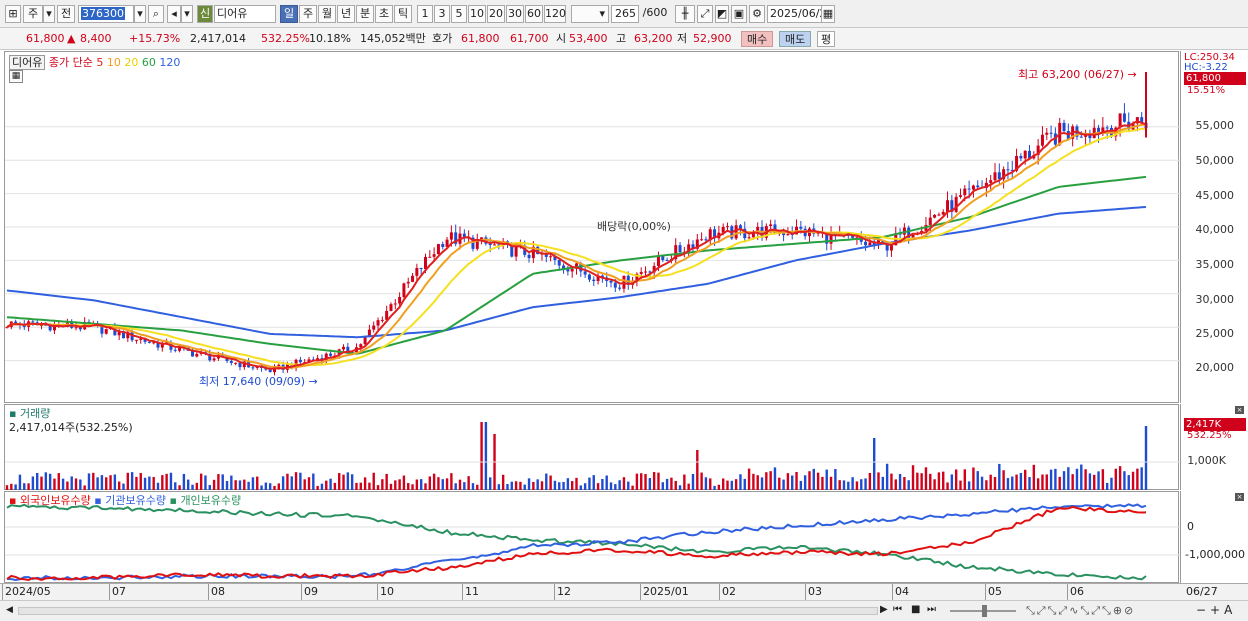  What do you see at coordinates (425, 14) in the screenshot?
I see `interval-button: 1` at bounding box center [425, 14].